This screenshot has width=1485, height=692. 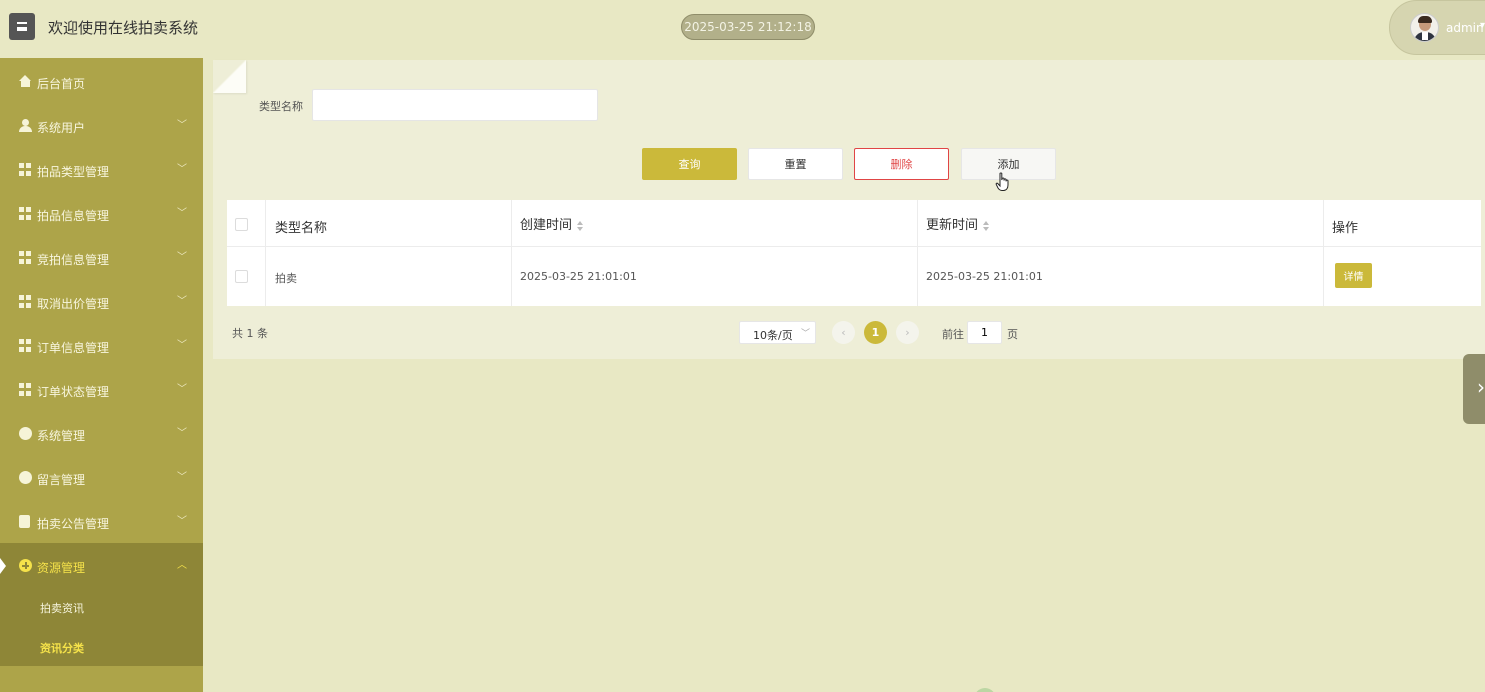 What do you see at coordinates (1481, 387) in the screenshot?
I see `chevron-right-icon: ›` at bounding box center [1481, 387].